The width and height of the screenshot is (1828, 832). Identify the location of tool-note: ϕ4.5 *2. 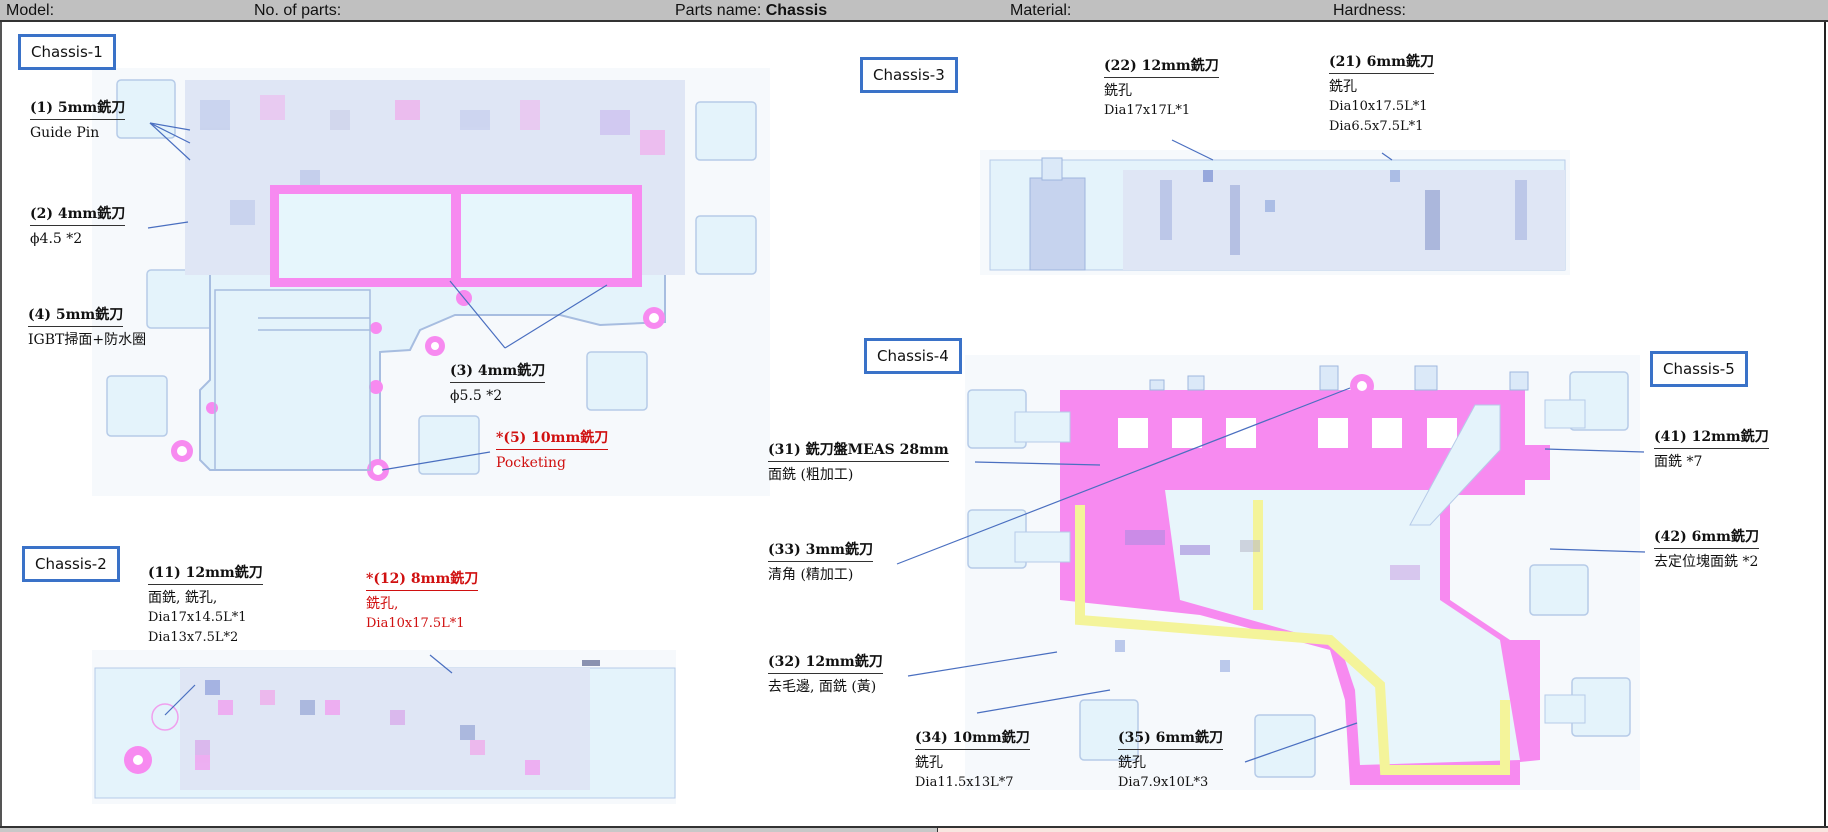
(56, 239).